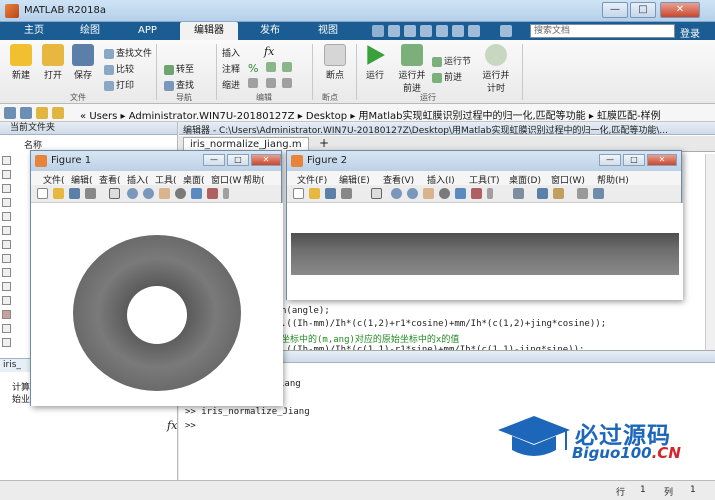 The height and width of the screenshot is (500, 715). What do you see at coordinates (598, 193) in the screenshot?
I see `show-plot-tools-icon` at bounding box center [598, 193].